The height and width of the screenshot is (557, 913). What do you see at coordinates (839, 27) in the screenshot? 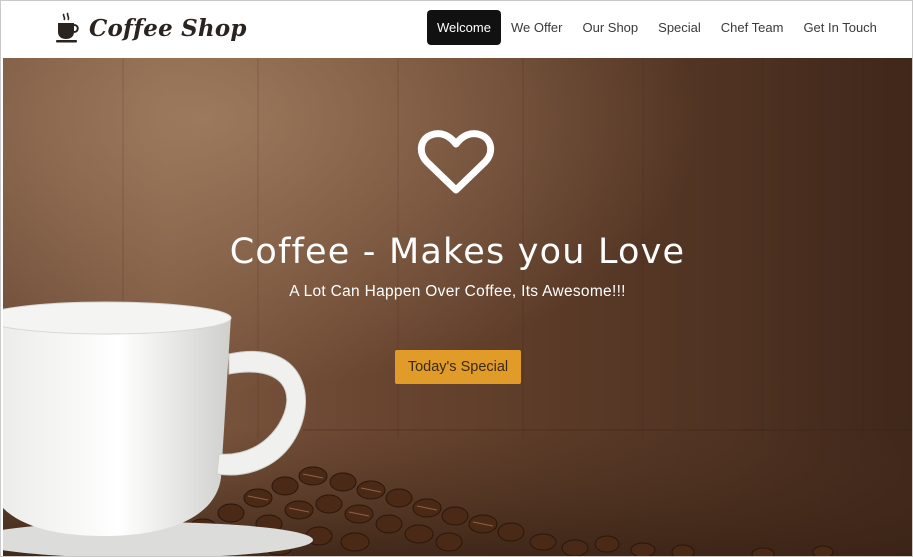
I see `nav-item-get-in-touch: Get In Touch` at bounding box center [839, 27].